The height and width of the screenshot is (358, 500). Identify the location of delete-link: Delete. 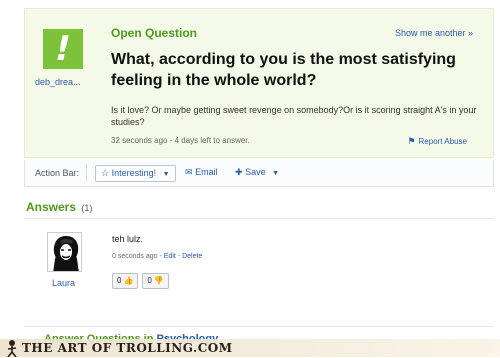
(192, 256).